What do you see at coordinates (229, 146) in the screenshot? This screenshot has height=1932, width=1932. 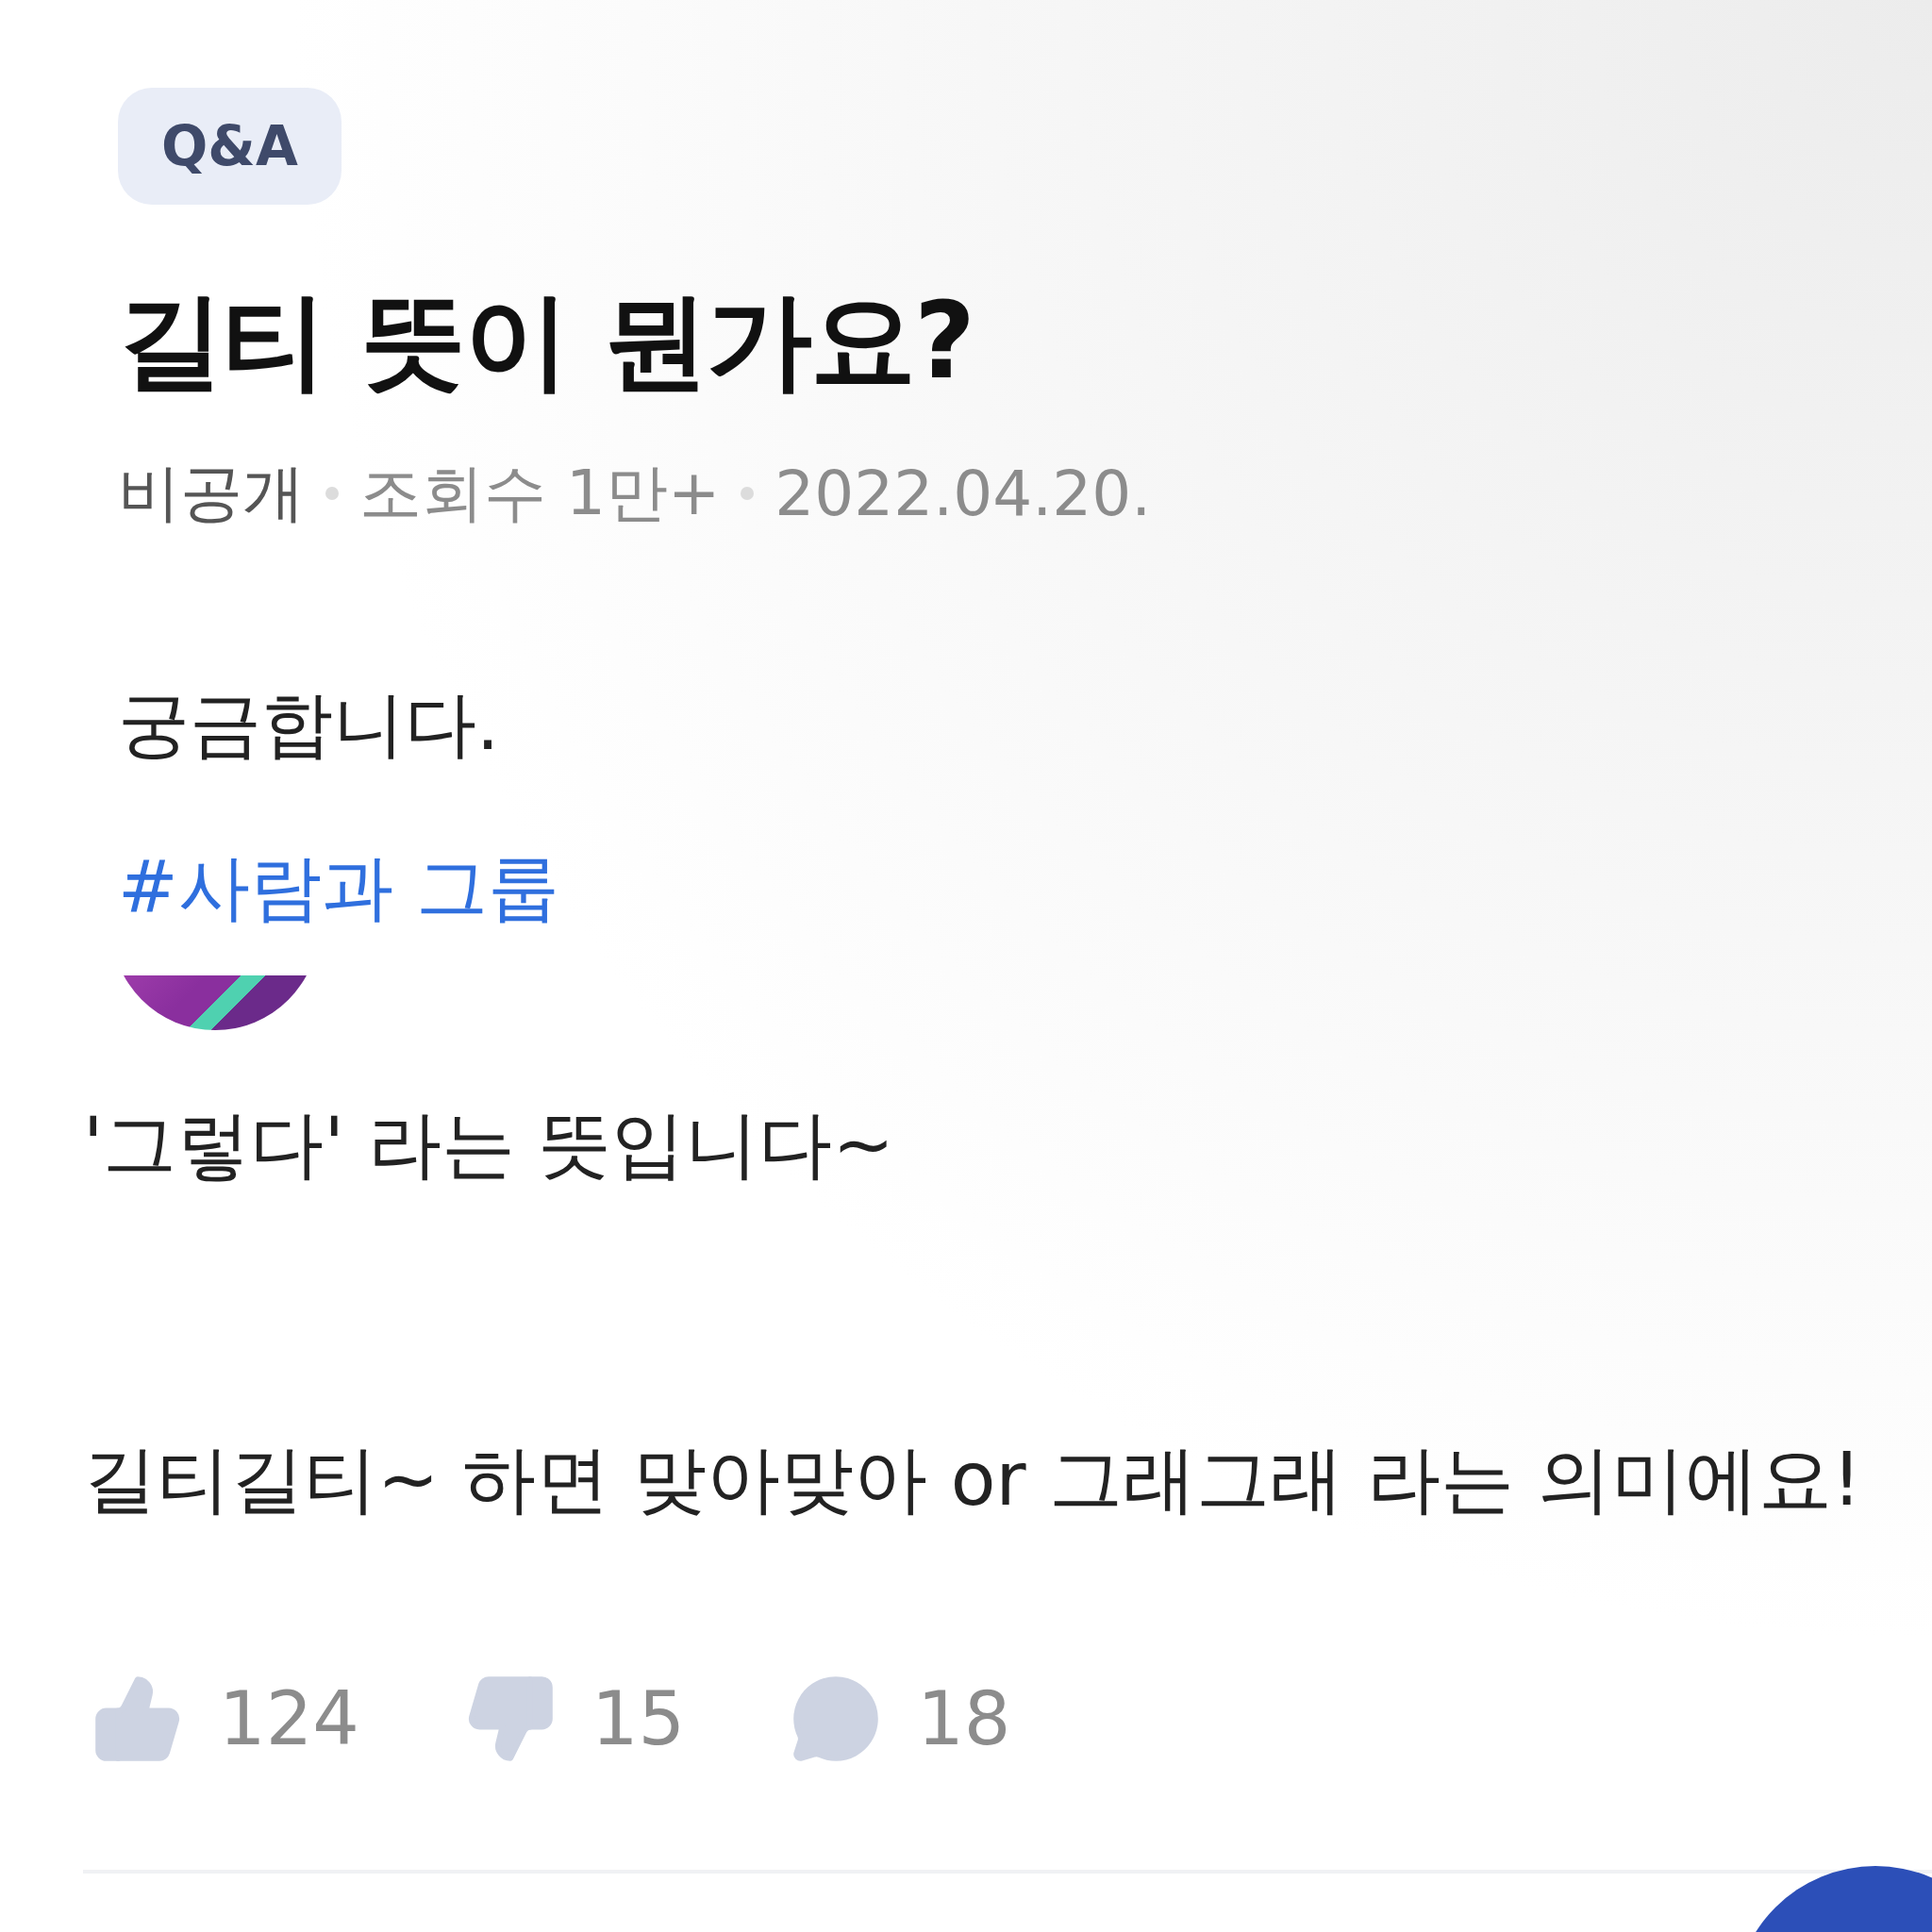 I see `category-badge: Q&A` at bounding box center [229, 146].